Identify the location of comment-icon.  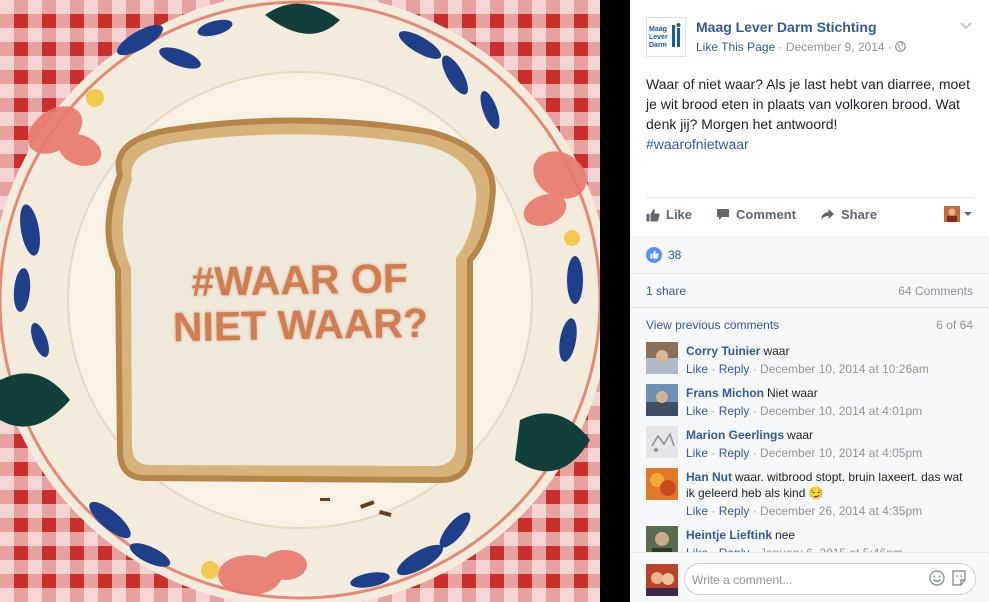
(723, 214).